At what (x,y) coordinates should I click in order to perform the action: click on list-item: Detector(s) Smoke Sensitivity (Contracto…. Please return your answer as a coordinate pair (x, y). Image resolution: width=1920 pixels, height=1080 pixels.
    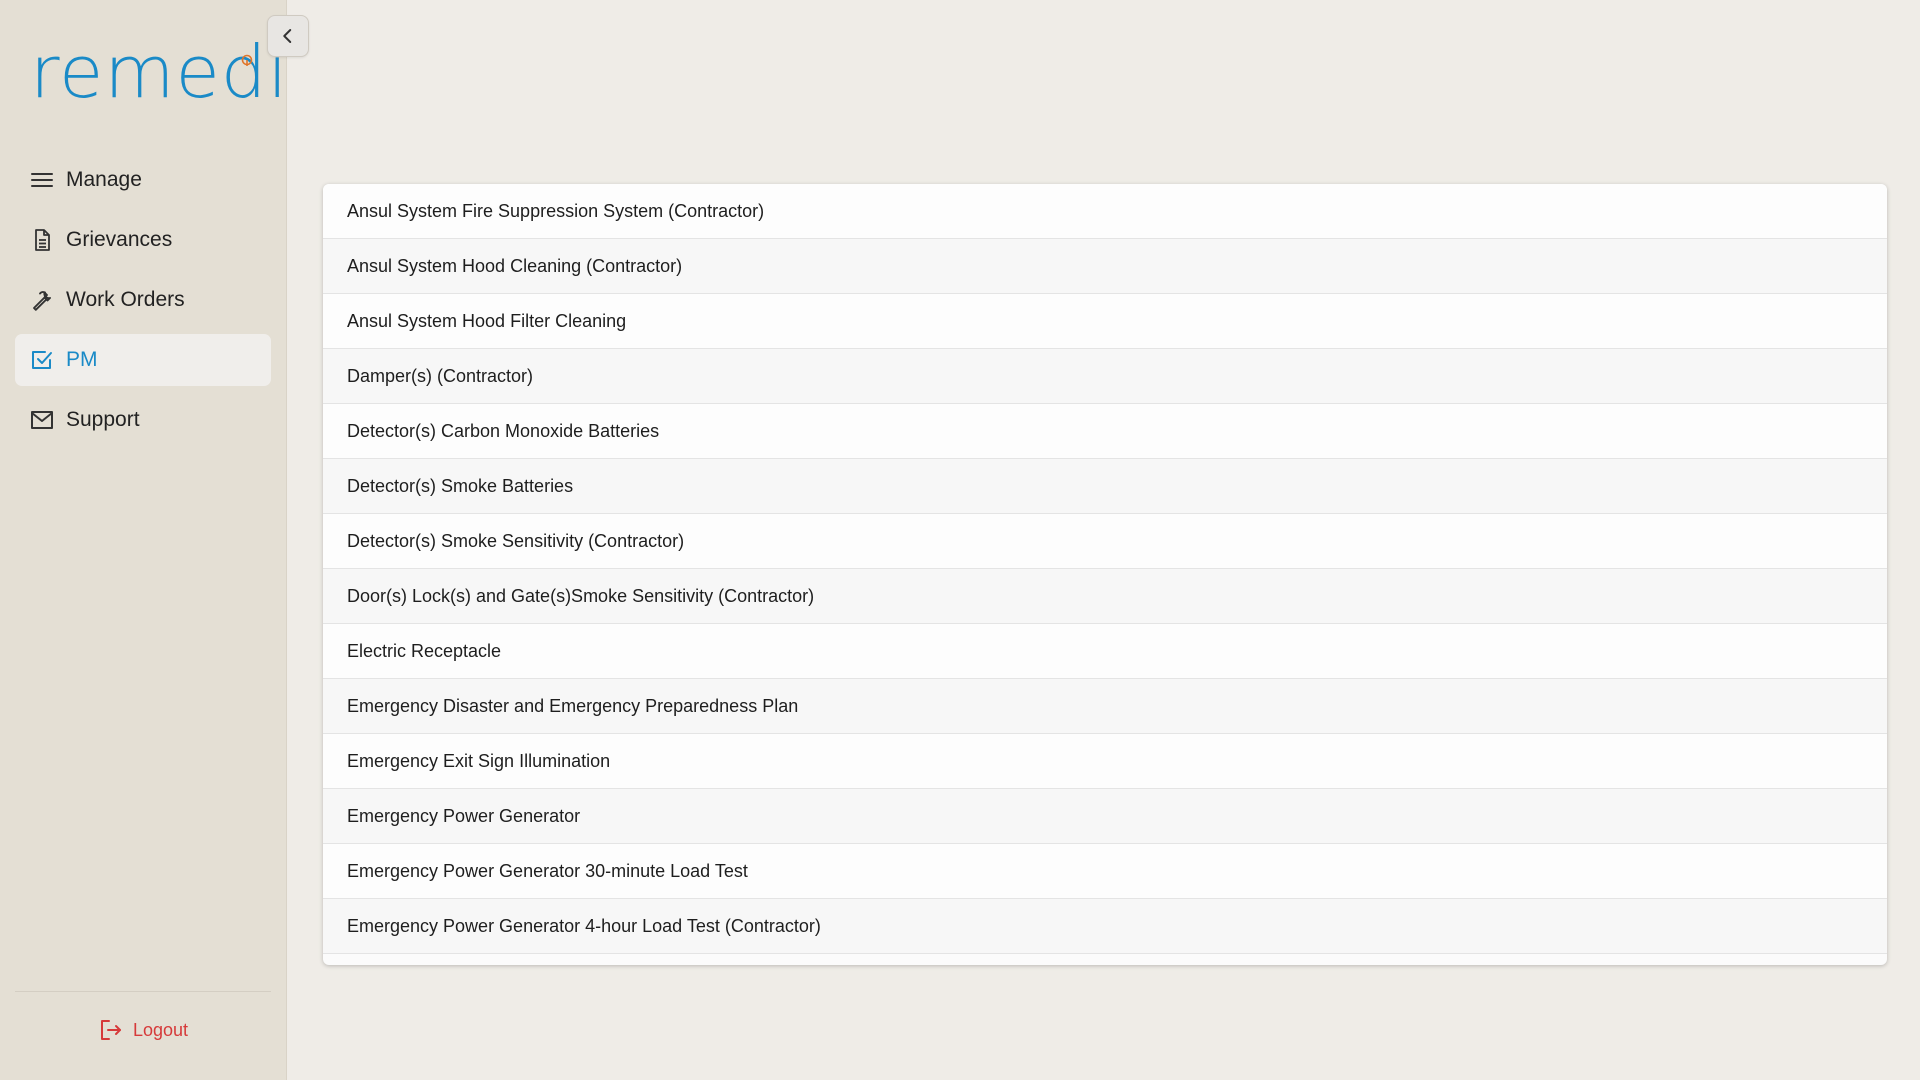
    Looking at the image, I should click on (1105, 541).